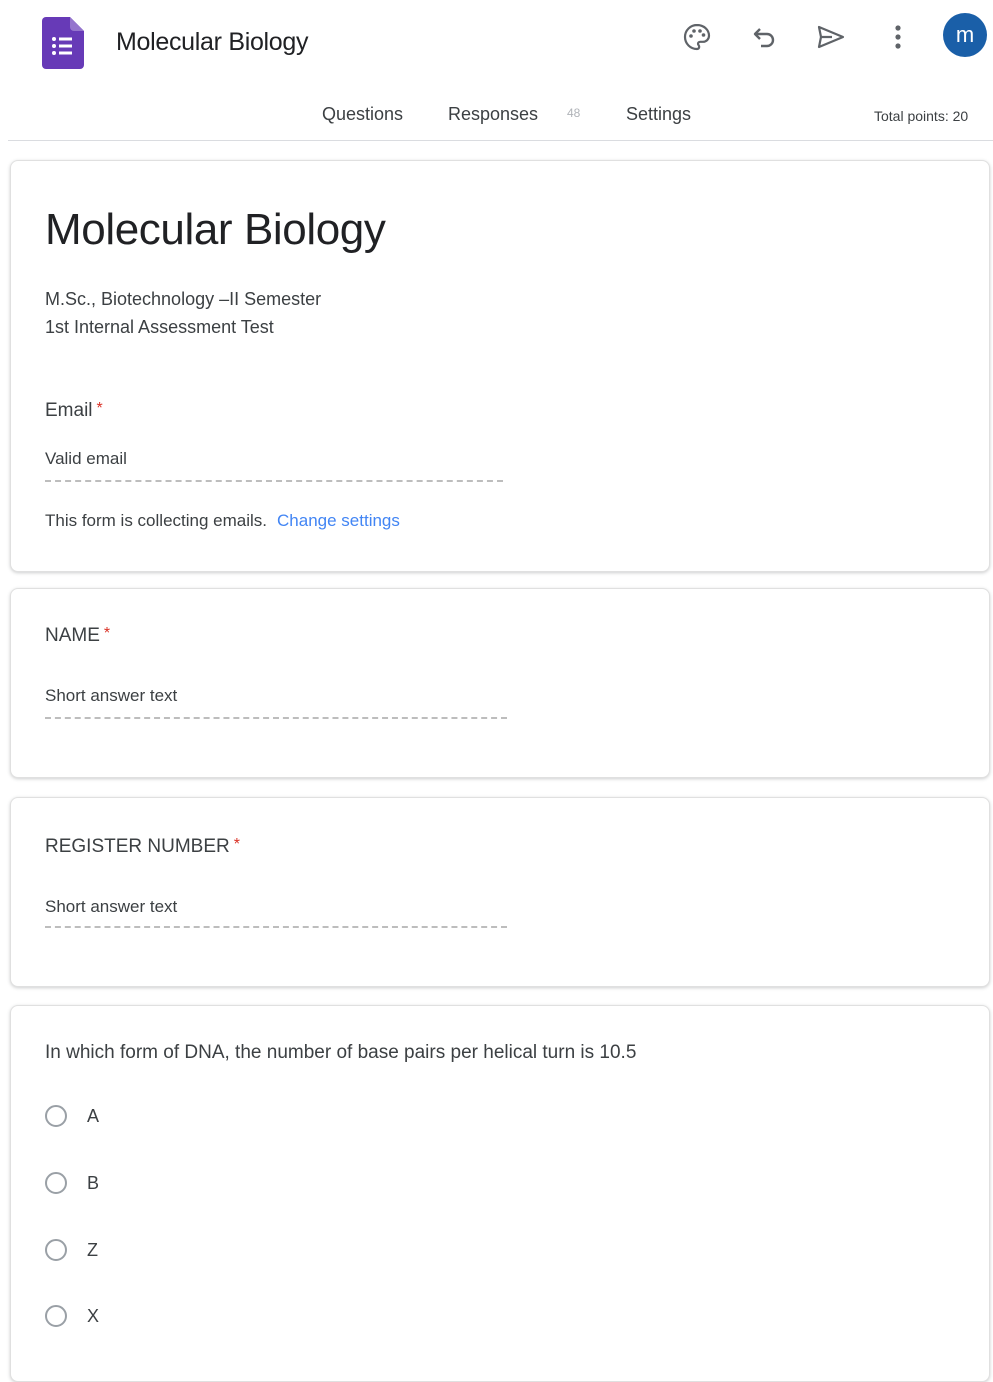 The height and width of the screenshot is (1382, 993). I want to click on tab-settings: Settings, so click(658, 114).